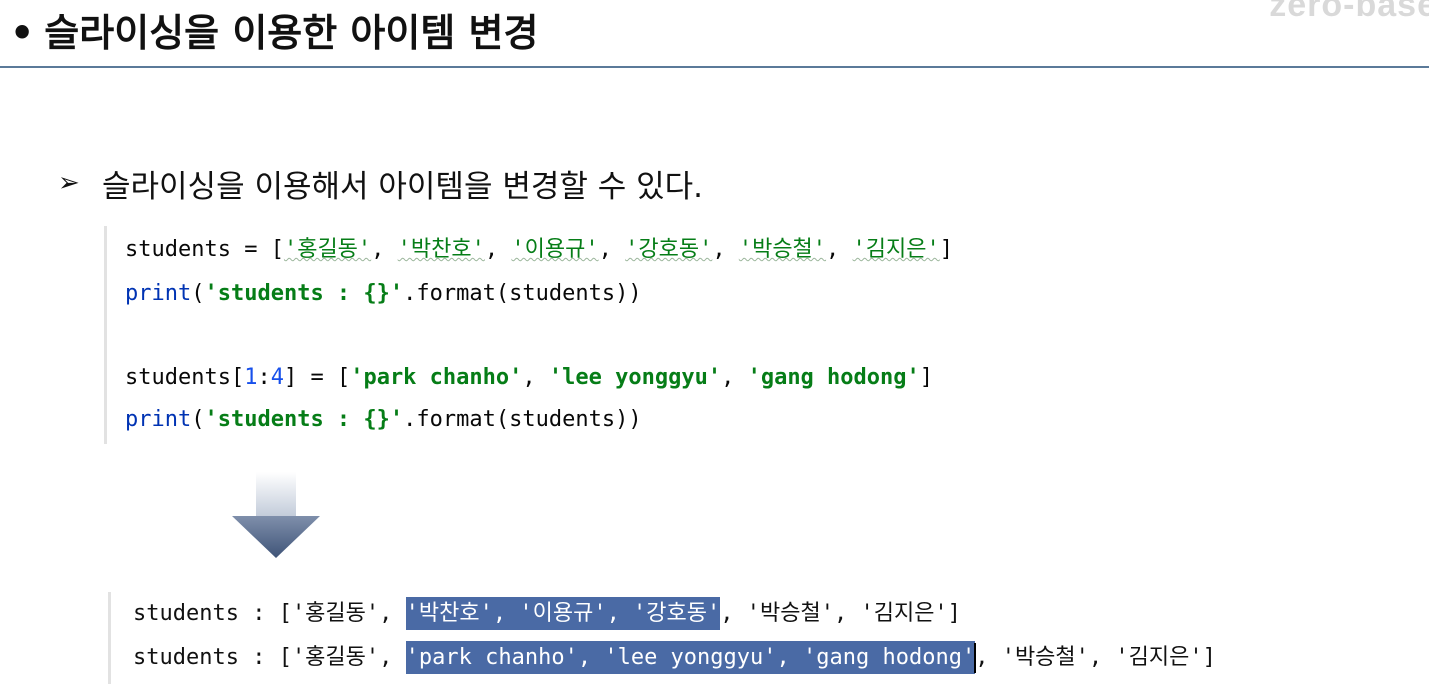 The width and height of the screenshot is (1429, 694). I want to click on string-literal: '김지은', so click(896, 249).